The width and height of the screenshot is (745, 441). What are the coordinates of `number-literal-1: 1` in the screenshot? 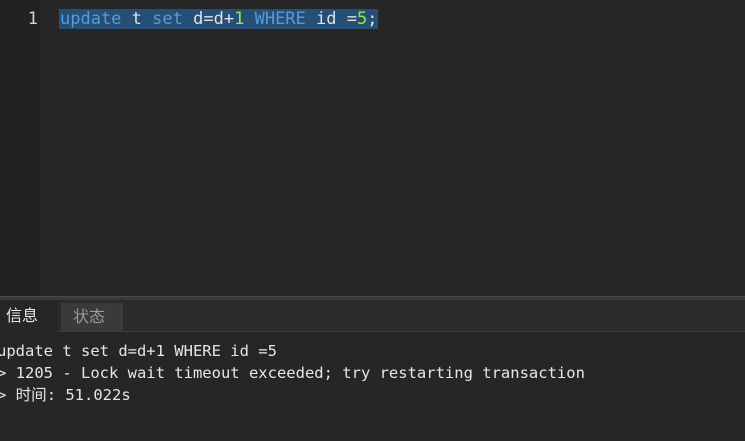 It's located at (239, 19).